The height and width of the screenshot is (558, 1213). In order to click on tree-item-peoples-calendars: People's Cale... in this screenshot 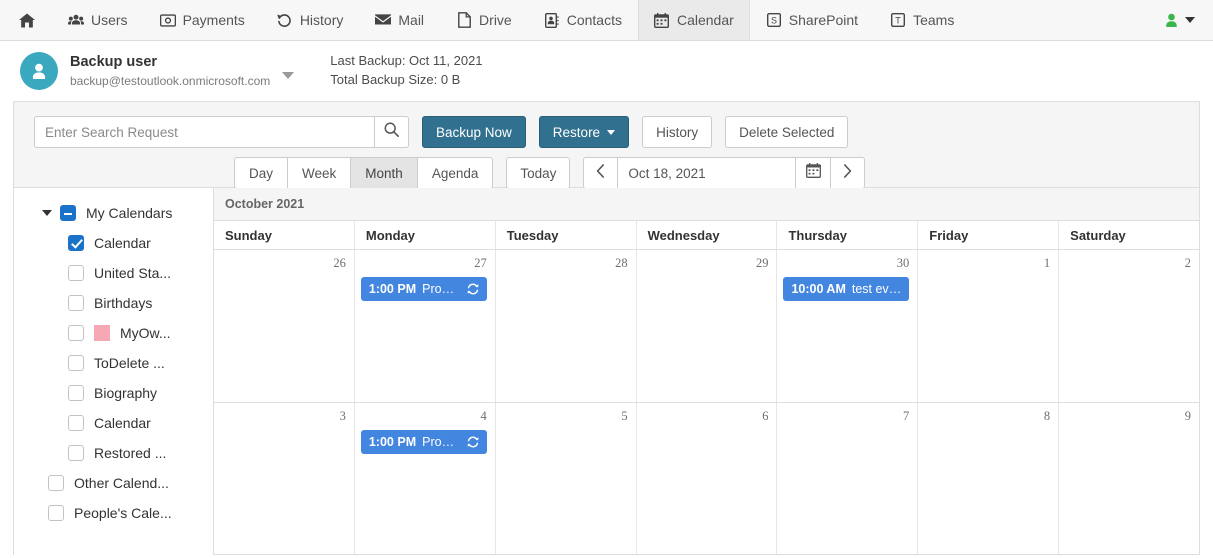, I will do `click(113, 513)`.